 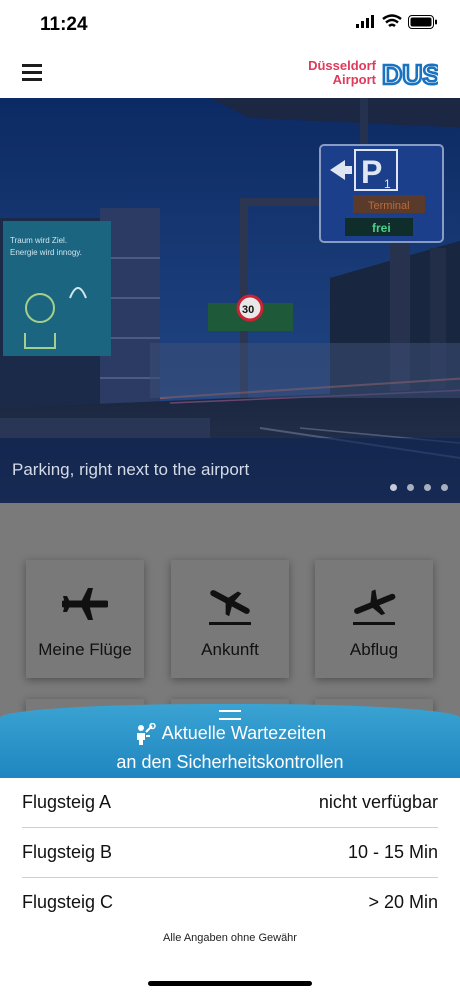 What do you see at coordinates (374, 649) in the screenshot?
I see `tile-label: Abflug` at bounding box center [374, 649].